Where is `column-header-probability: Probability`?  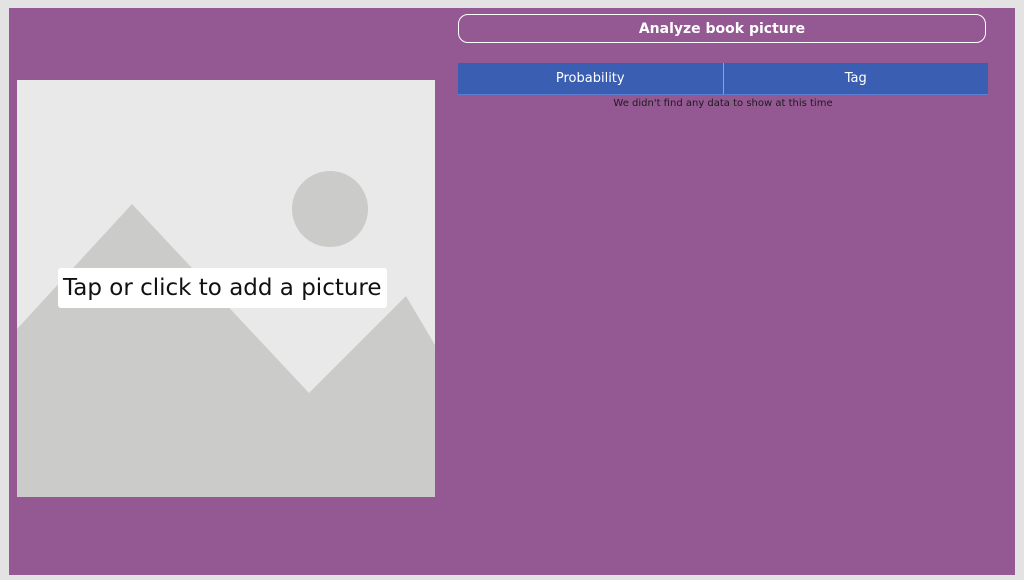
column-header-probability: Probability is located at coordinates (590, 78).